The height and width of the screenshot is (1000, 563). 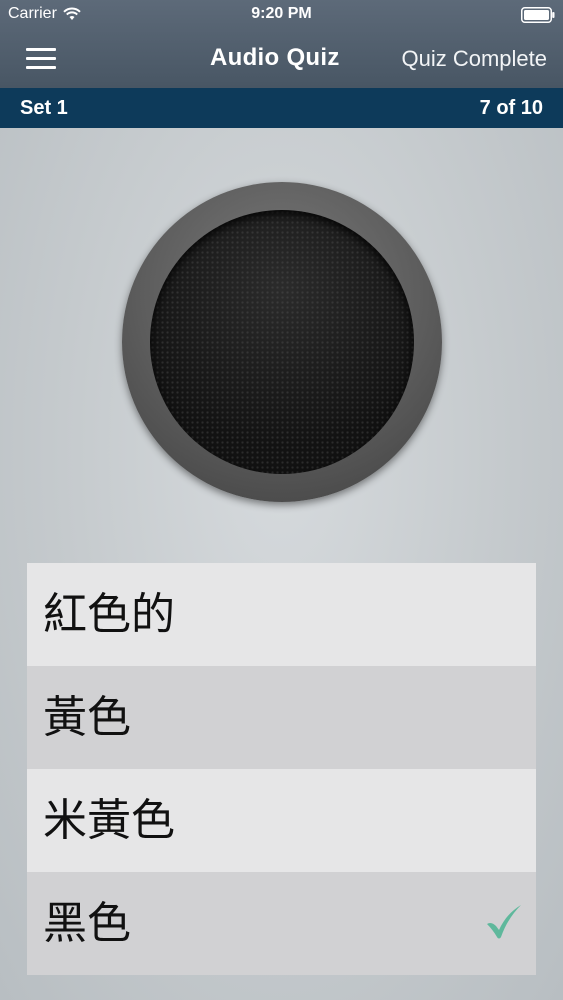 I want to click on quiz-complete-button: Quiz Complete, so click(x=474, y=59).